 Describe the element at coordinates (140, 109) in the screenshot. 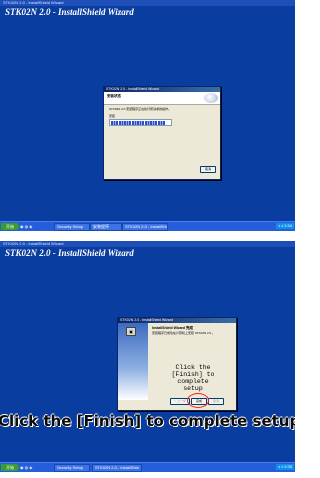

I see `status-text: STK02N 2.0 安装程序正在执行所请求的操作。` at that location.